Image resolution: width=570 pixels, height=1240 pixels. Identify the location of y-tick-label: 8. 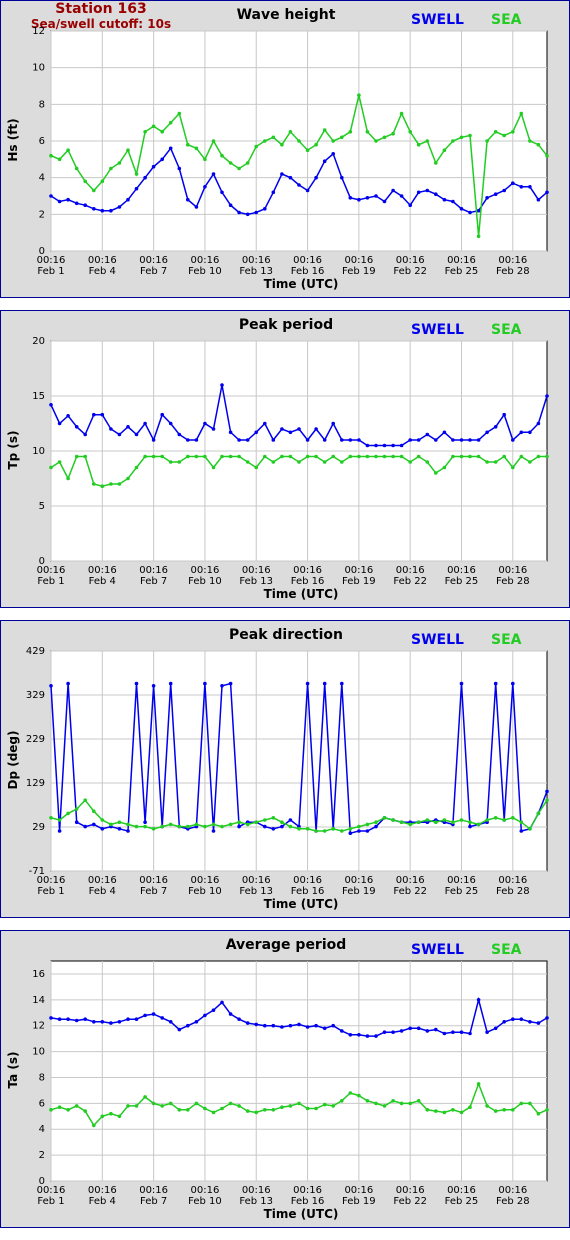
(42, 104).